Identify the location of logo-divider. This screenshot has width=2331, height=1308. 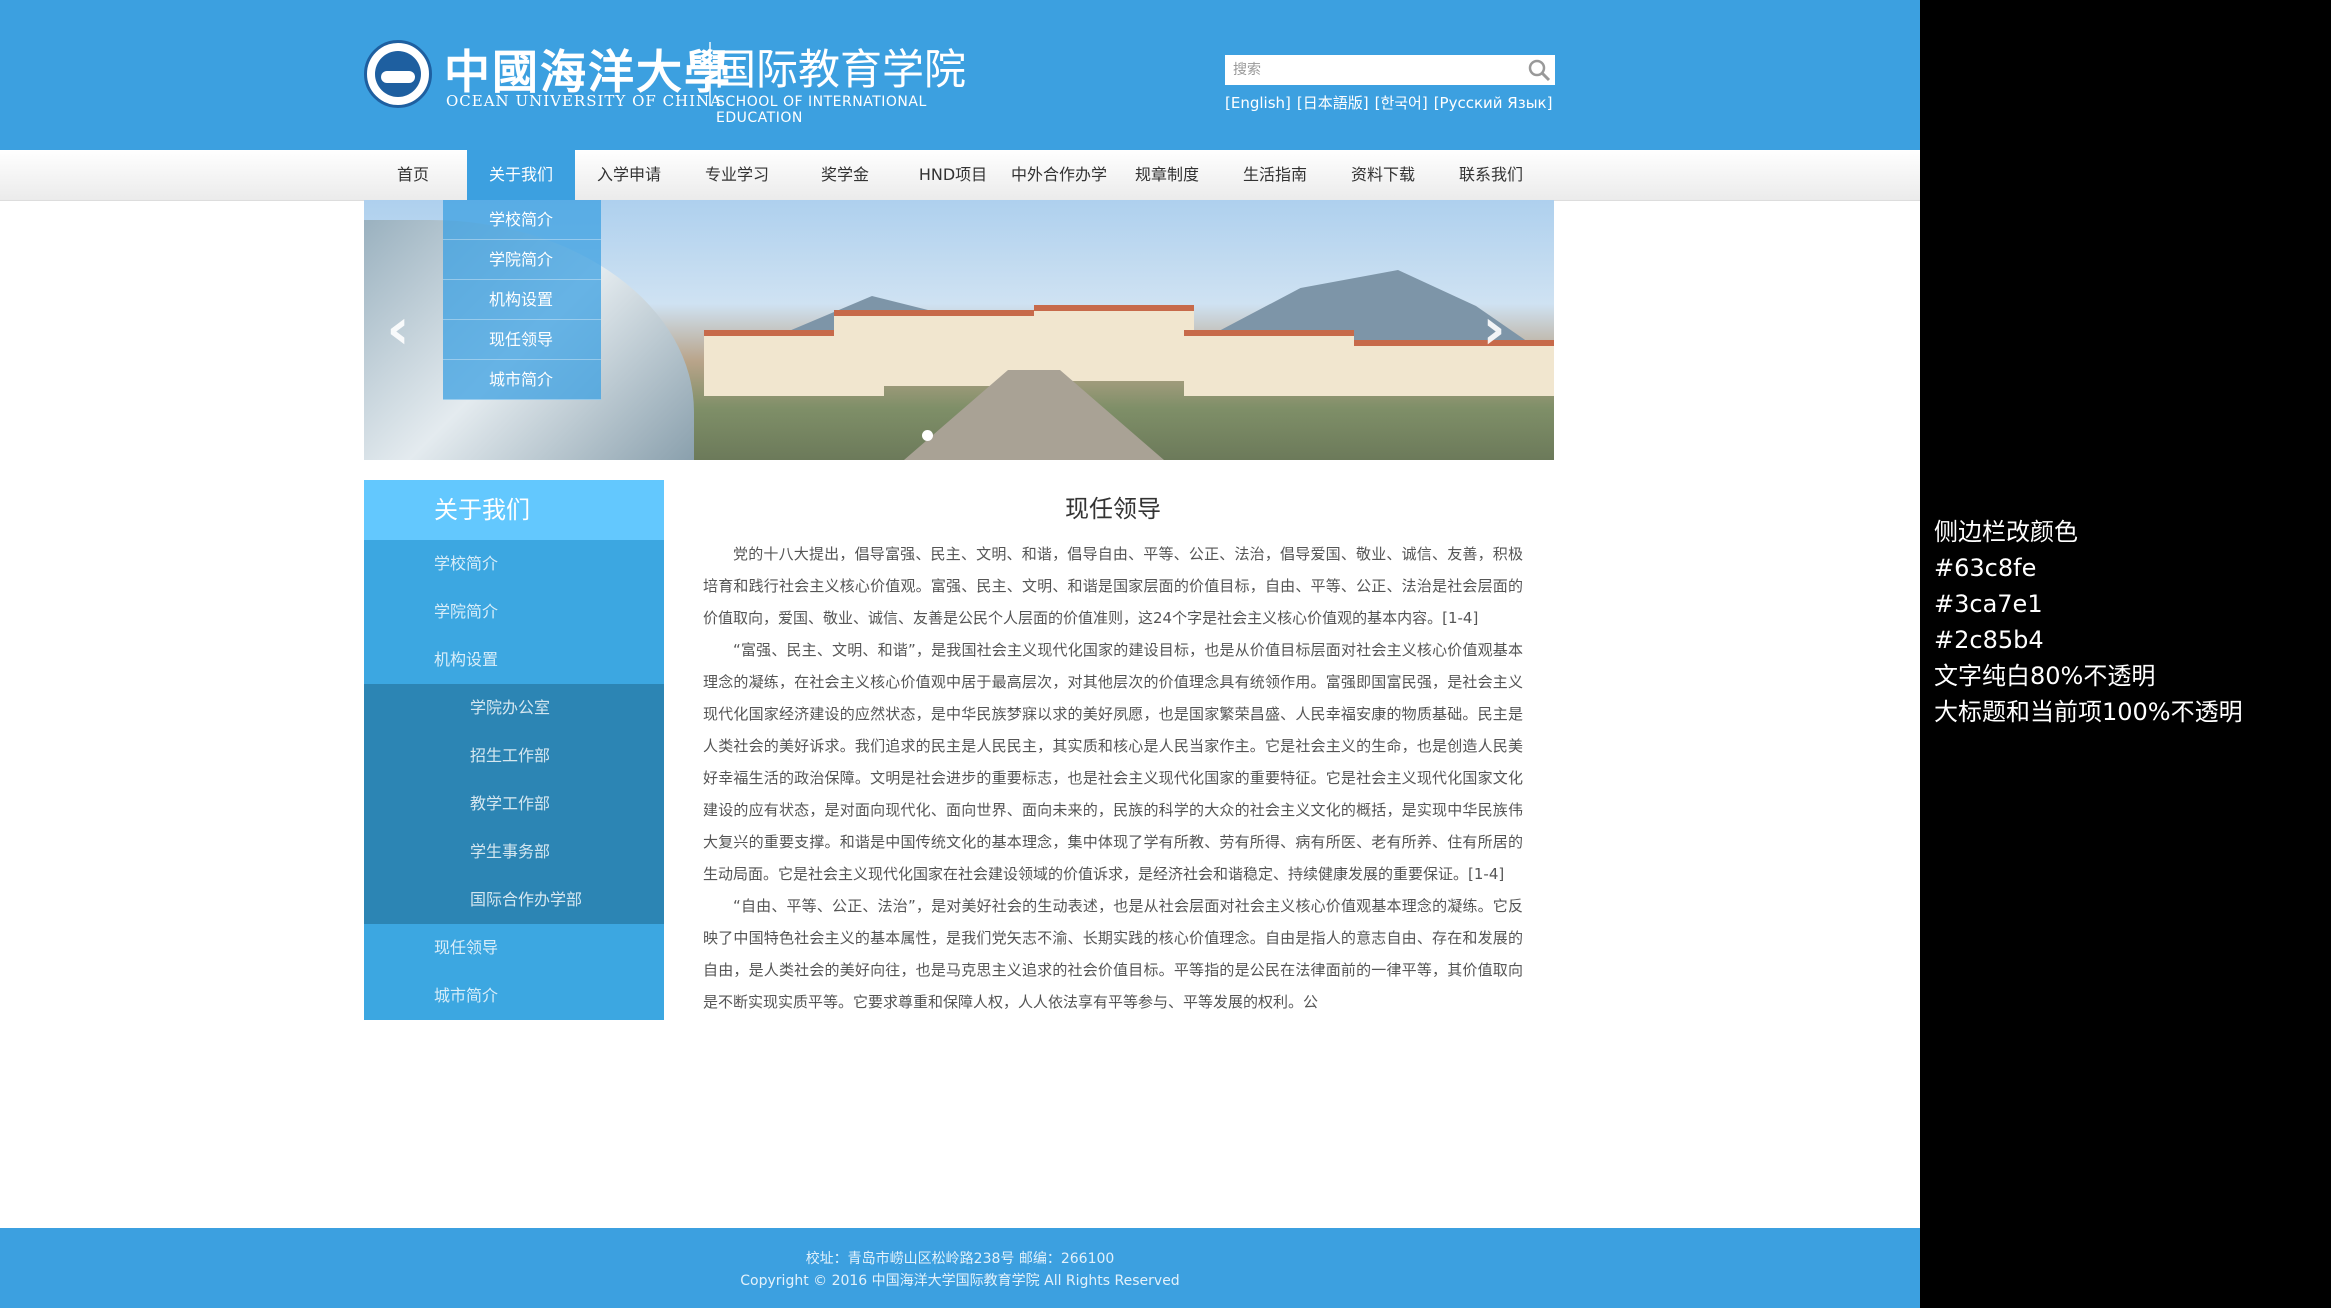
(710, 74).